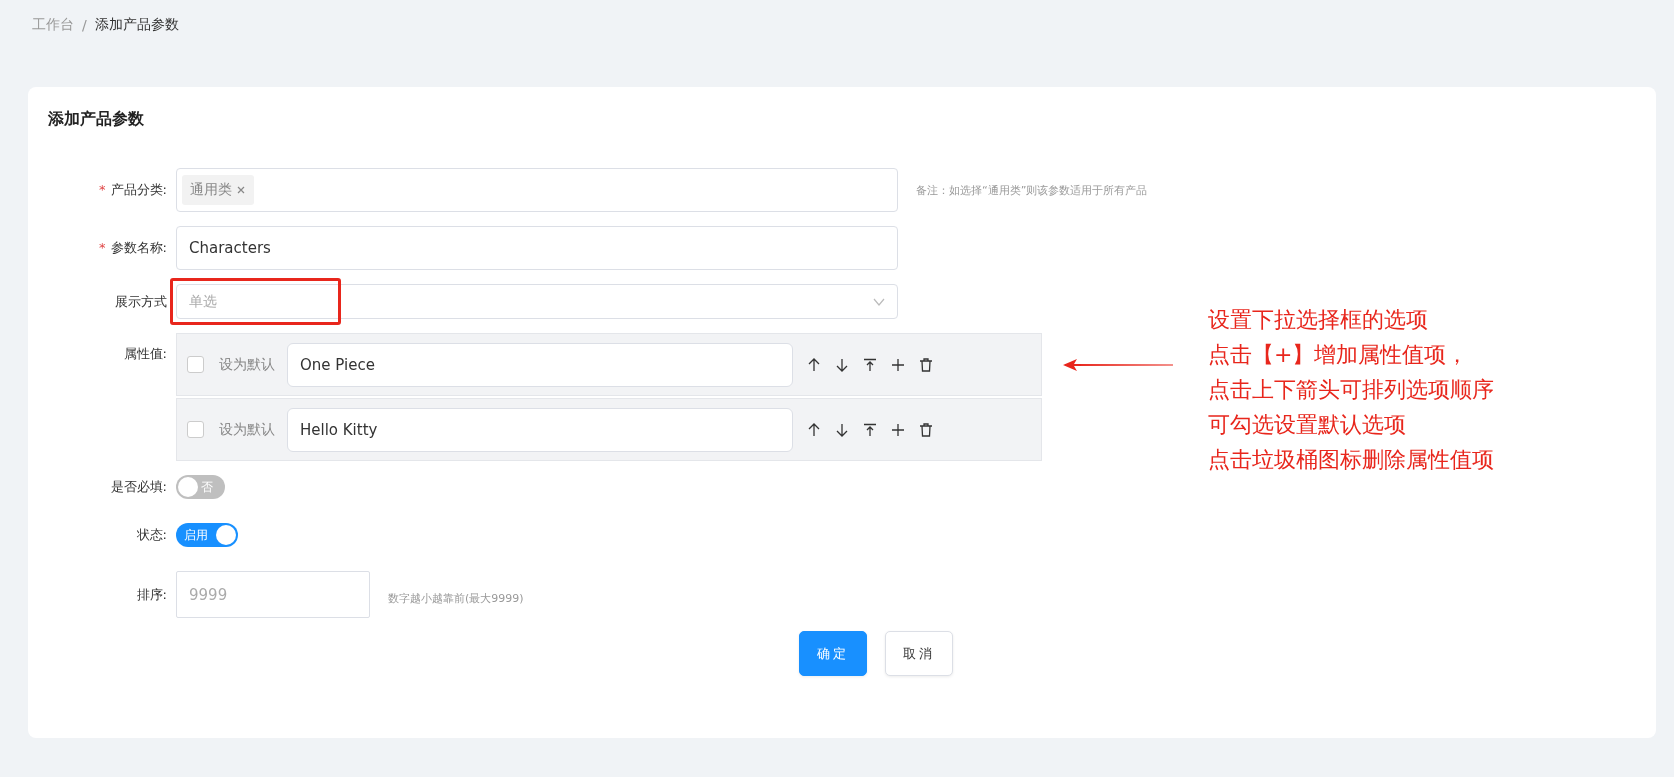  What do you see at coordinates (540, 429) in the screenshot?
I see `option-input: Hello Kitty` at bounding box center [540, 429].